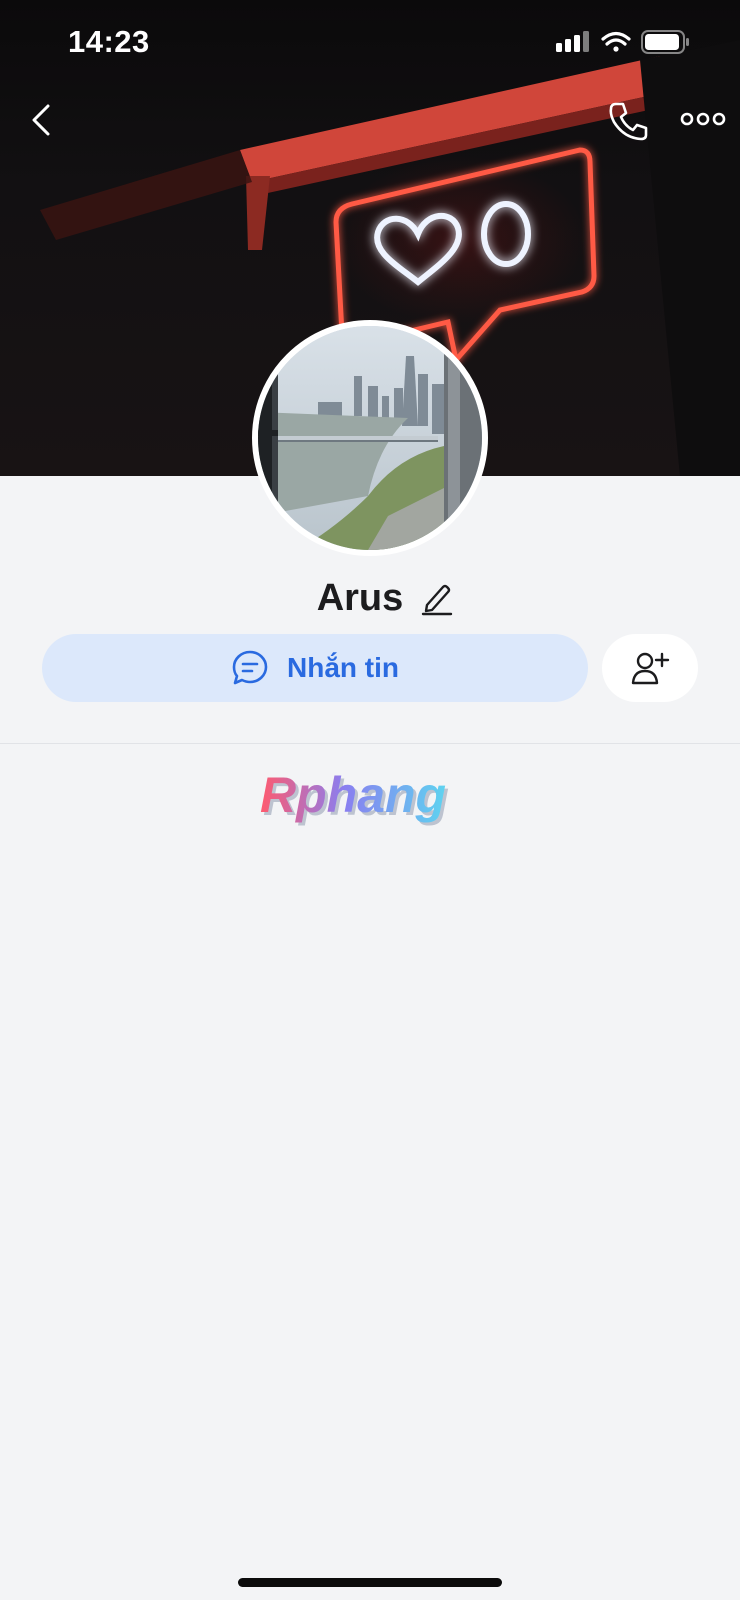 The width and height of the screenshot is (740, 1600). What do you see at coordinates (250, 667) in the screenshot?
I see `chat-bubble-icon` at bounding box center [250, 667].